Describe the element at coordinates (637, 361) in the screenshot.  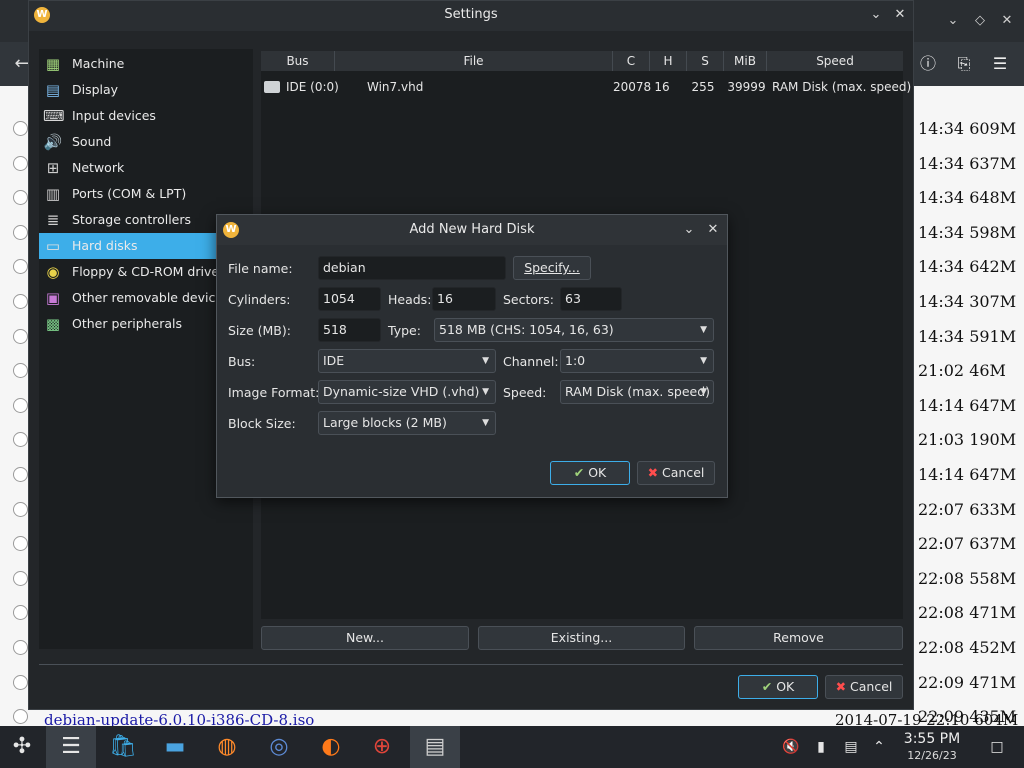
I see `channel-select: 1:0 ▼` at that location.